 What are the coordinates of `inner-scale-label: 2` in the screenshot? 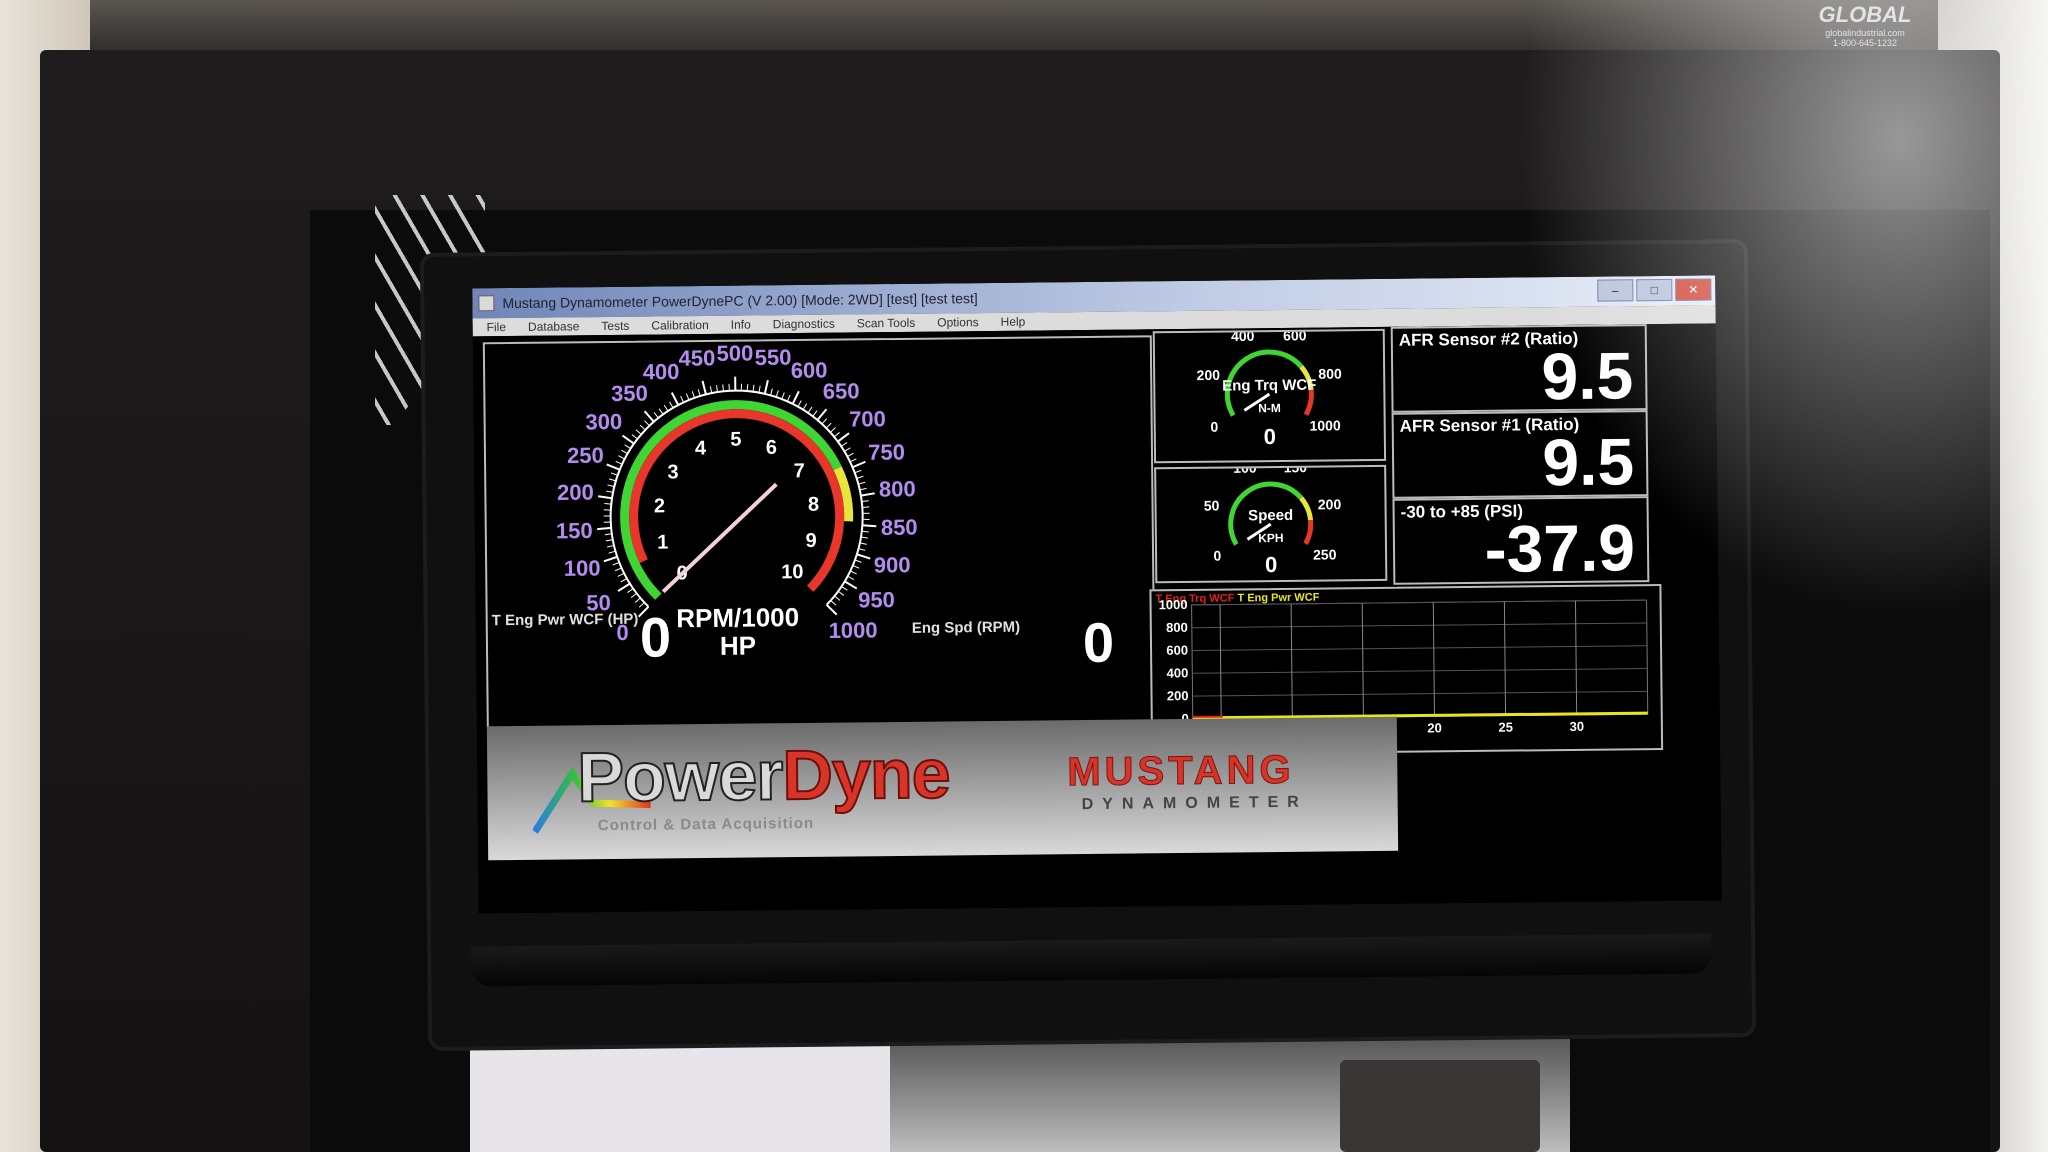 It's located at (659, 506).